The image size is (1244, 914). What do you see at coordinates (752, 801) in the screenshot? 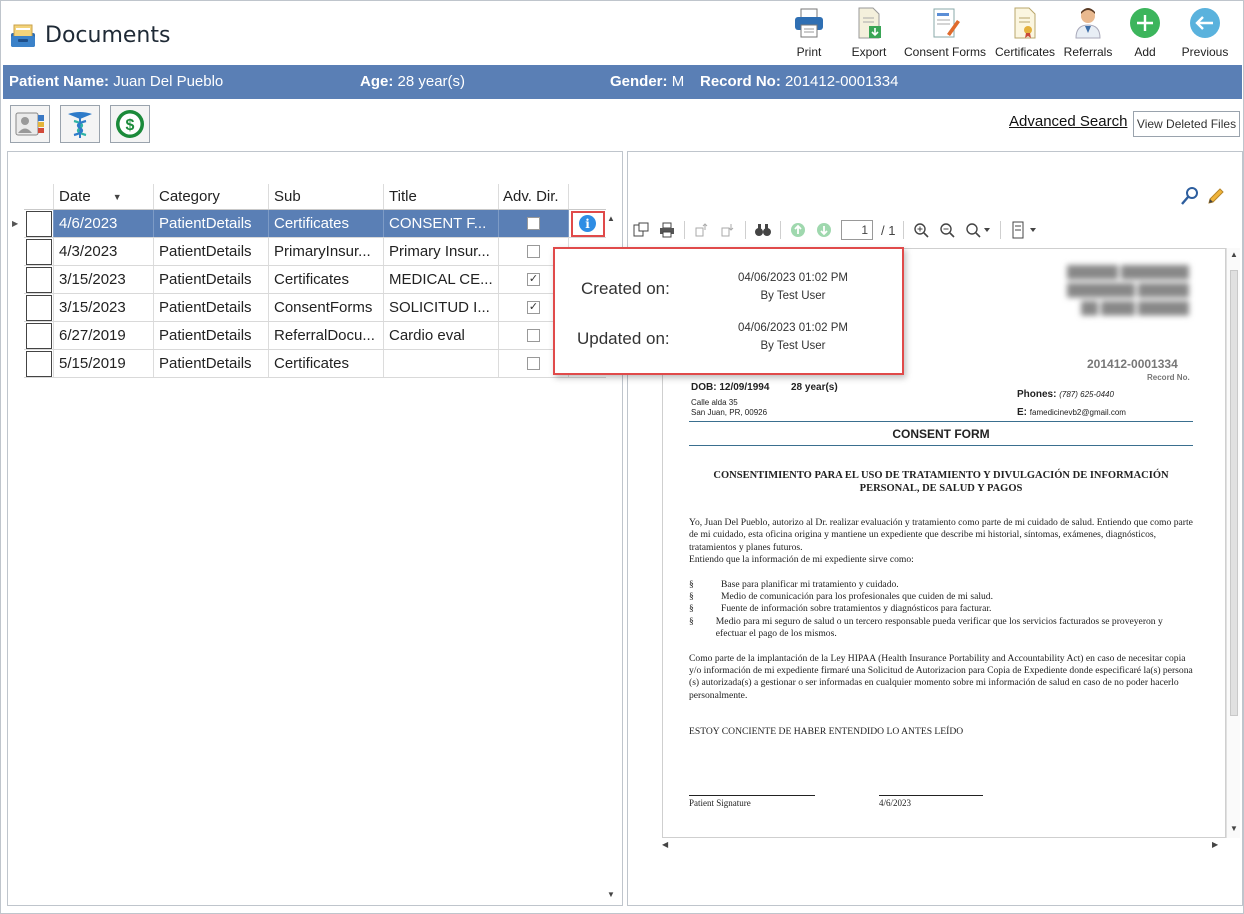
I see `patient-signature-line: Patient Signature` at bounding box center [752, 801].